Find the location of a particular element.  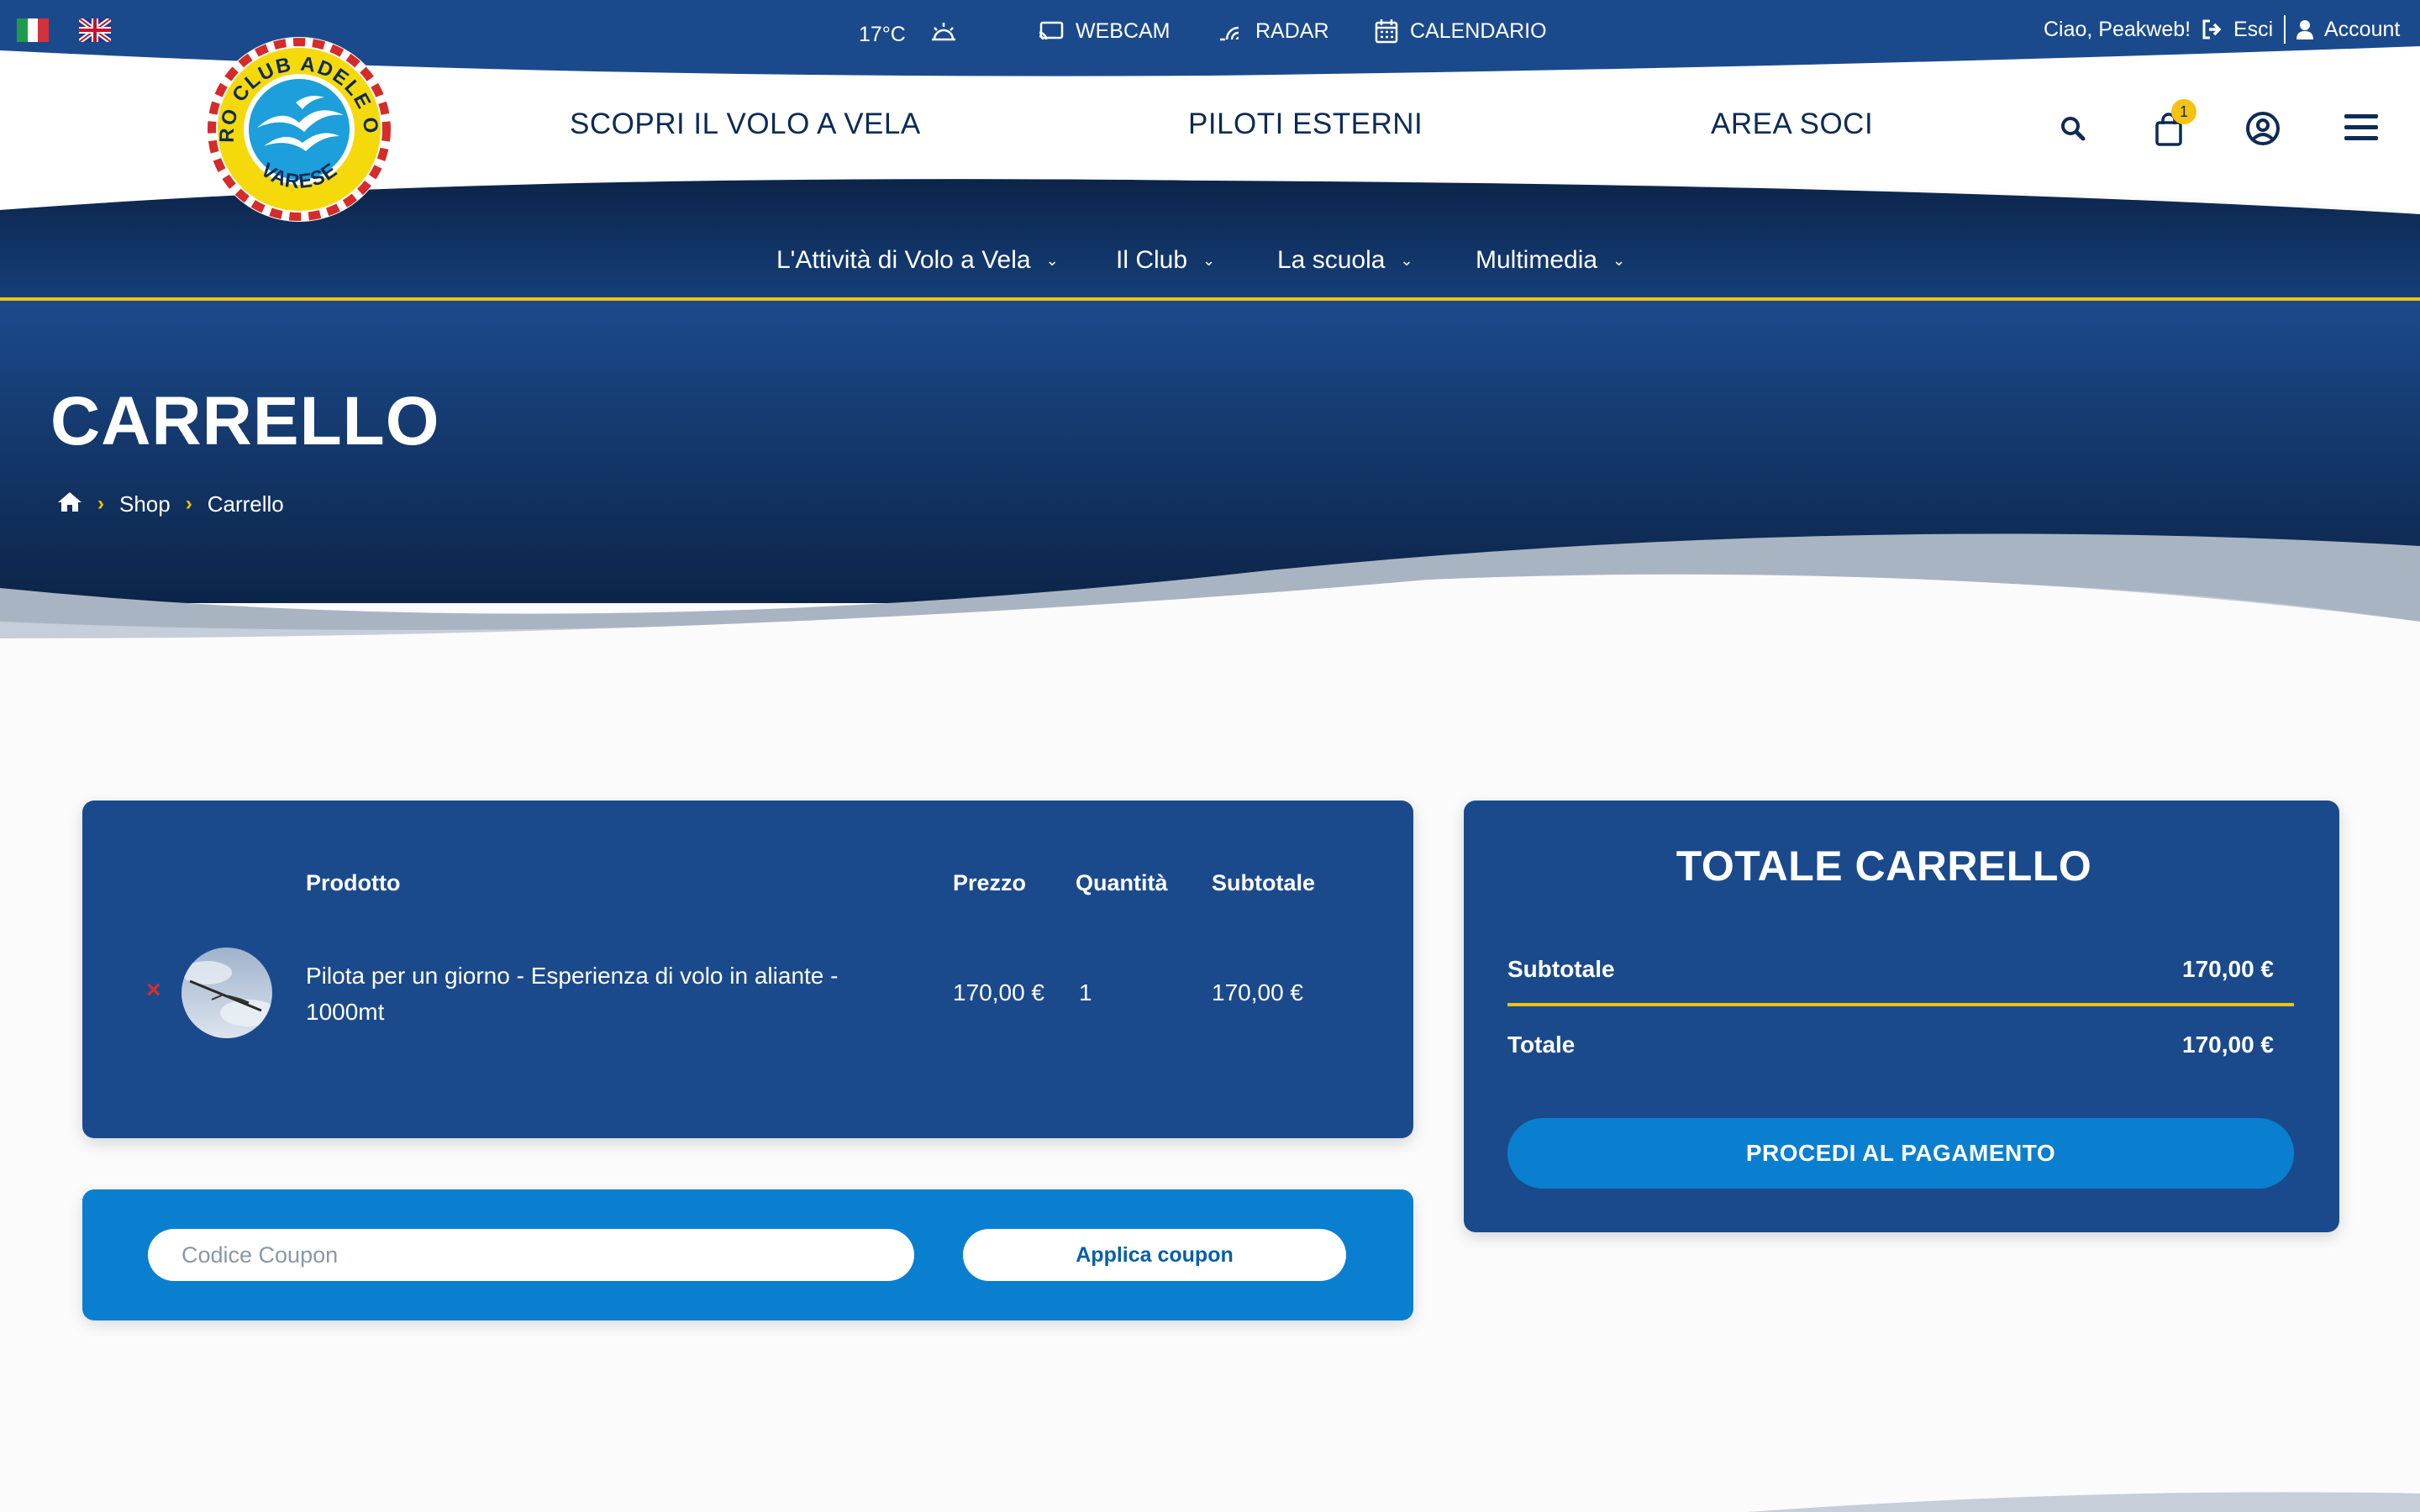

nav-piloti-esterni: PILOTI ESTERNI is located at coordinates (1305, 124).